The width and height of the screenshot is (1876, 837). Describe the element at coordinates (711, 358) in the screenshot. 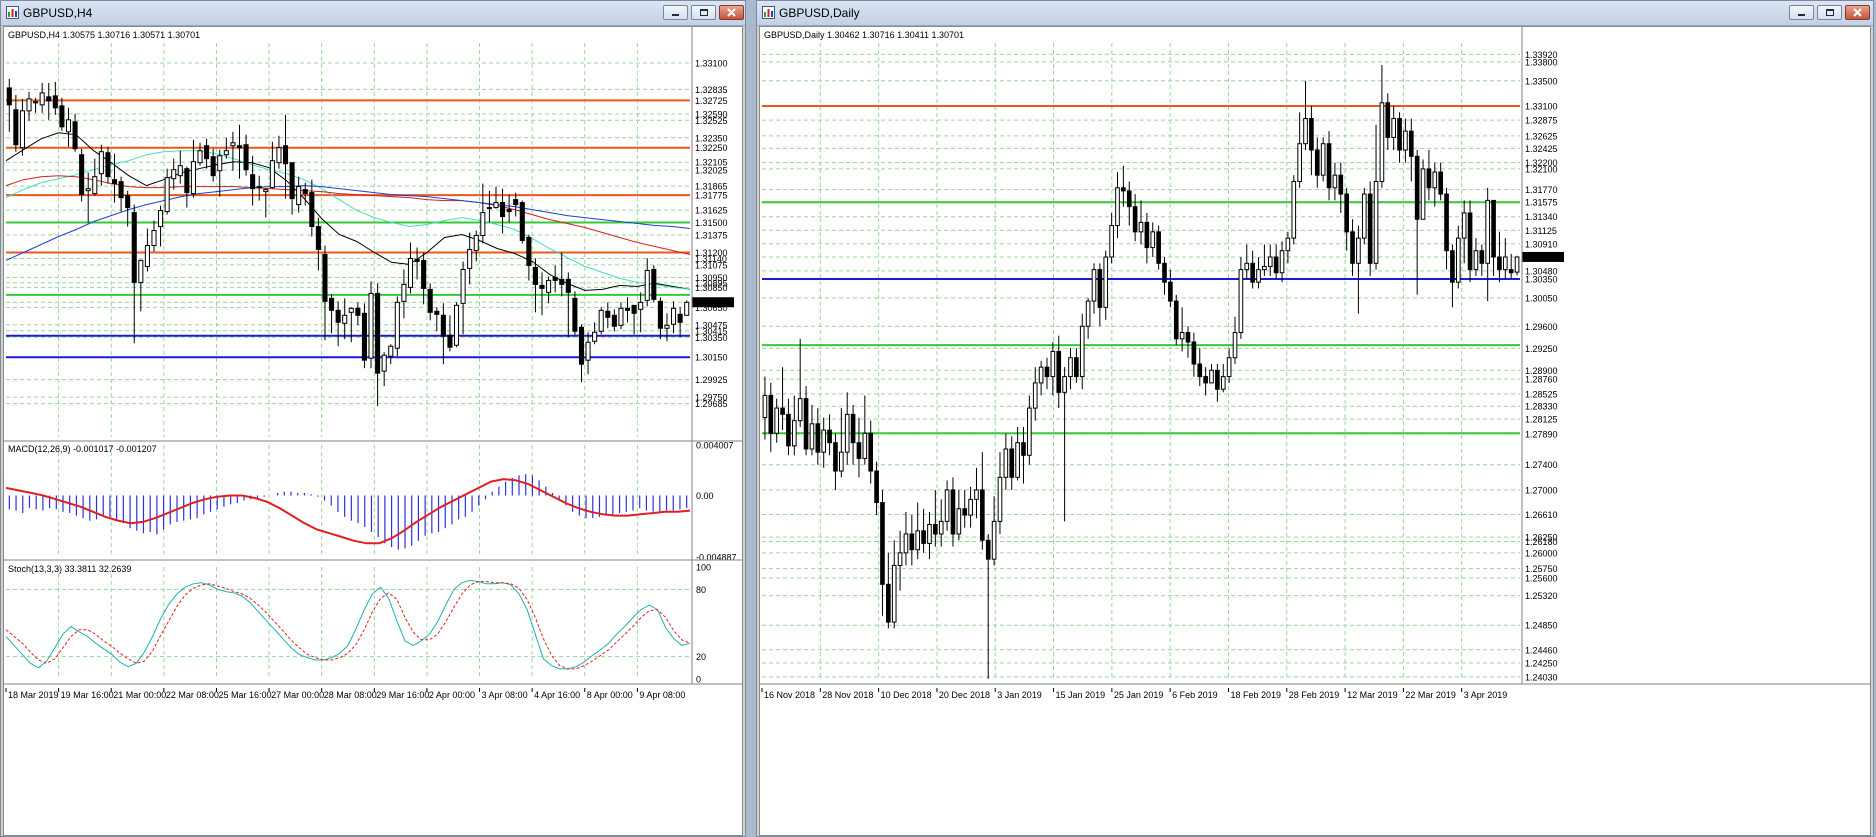

I see `price-axis-label: 1.30150` at that location.